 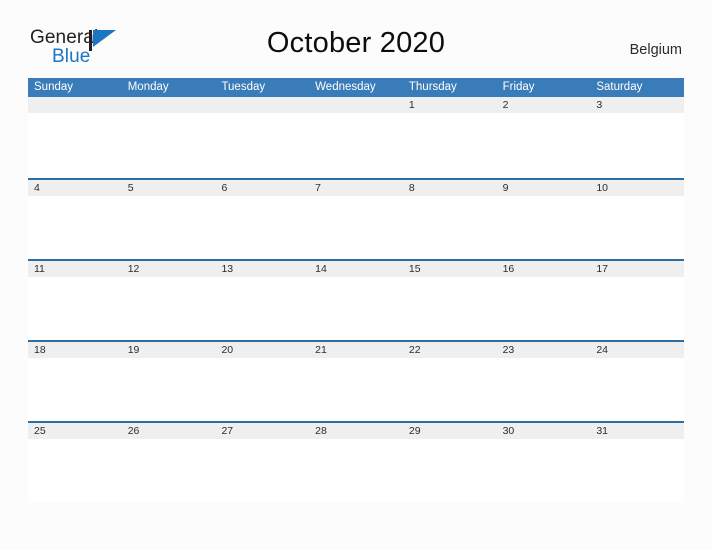 I want to click on day-cell: 9, so click(x=544, y=188).